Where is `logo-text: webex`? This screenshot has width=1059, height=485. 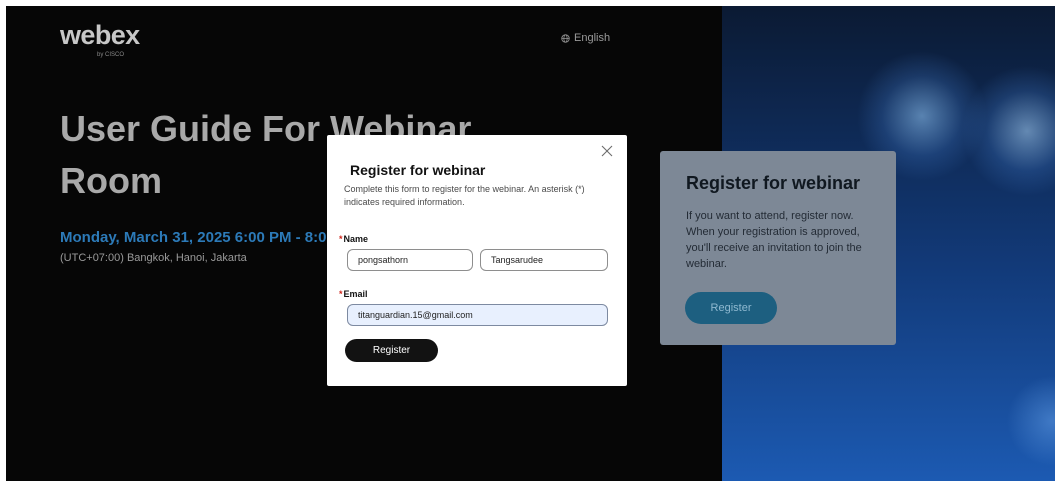
logo-text: webex is located at coordinates (100, 35).